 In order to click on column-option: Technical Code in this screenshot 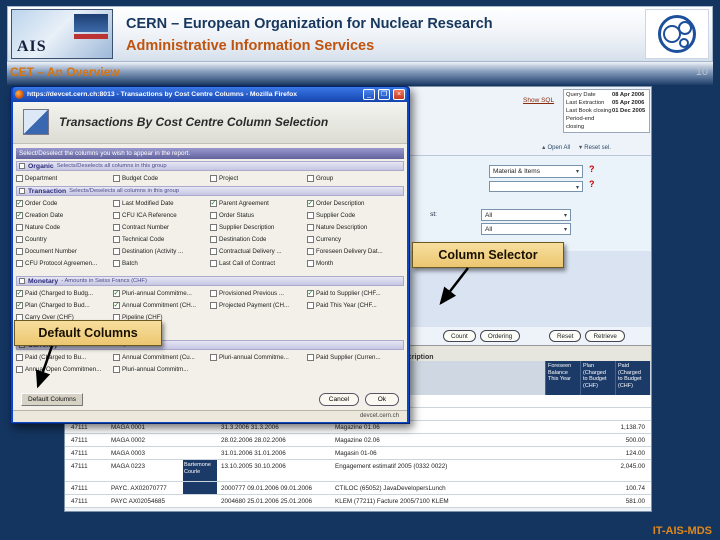, I will do `click(161, 239)`.